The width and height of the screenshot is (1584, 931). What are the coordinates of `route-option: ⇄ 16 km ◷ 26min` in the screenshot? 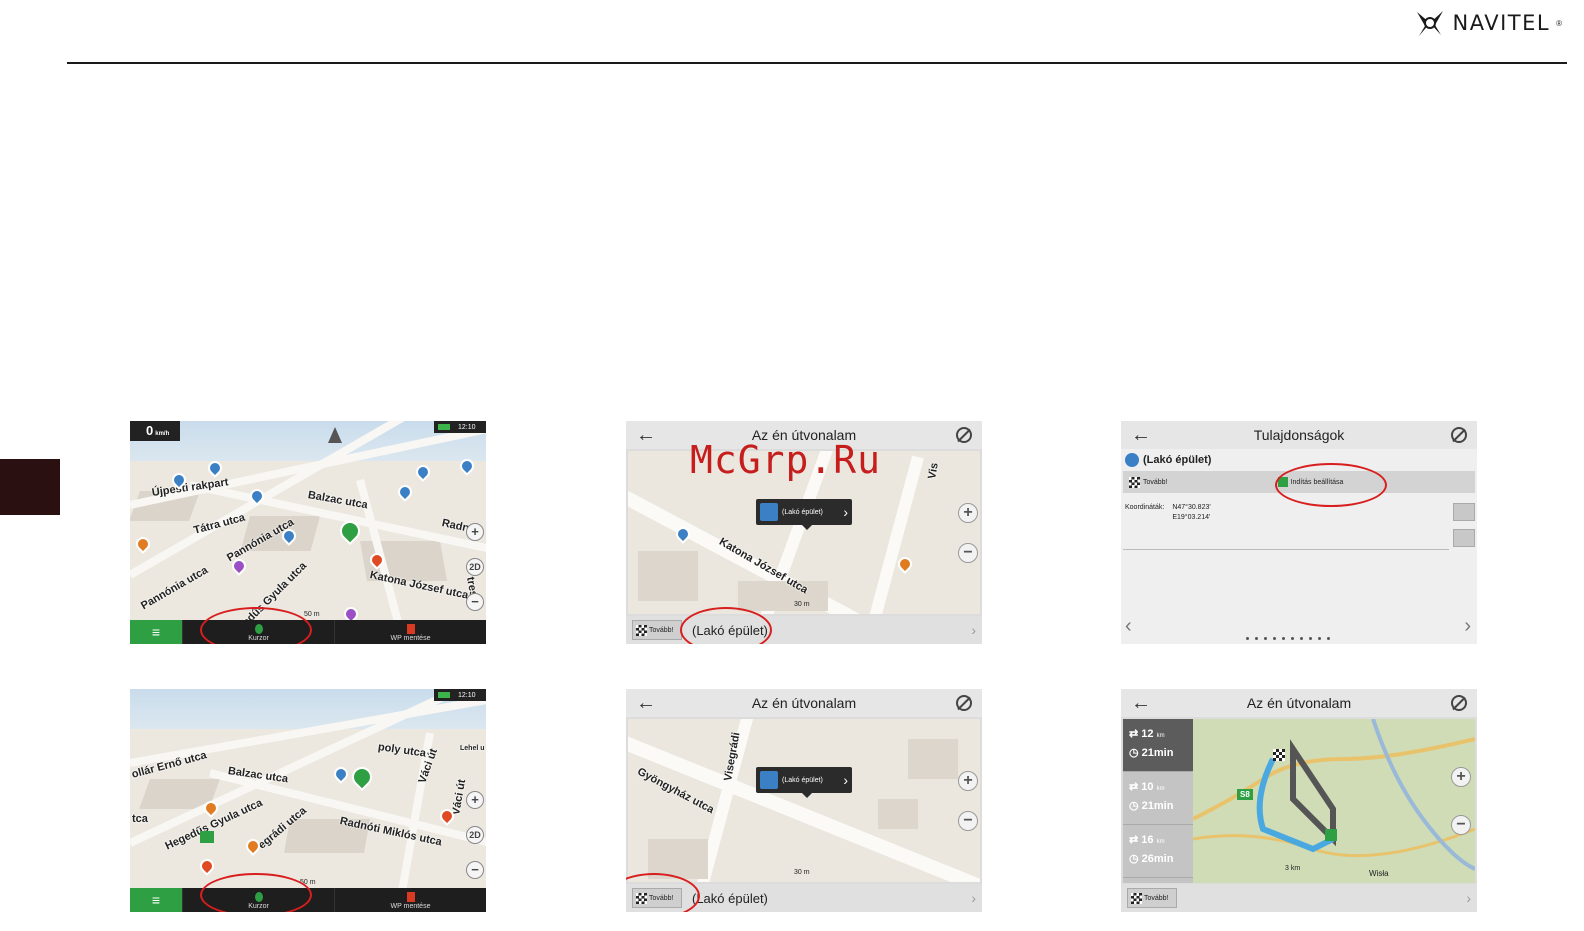 It's located at (1158, 851).